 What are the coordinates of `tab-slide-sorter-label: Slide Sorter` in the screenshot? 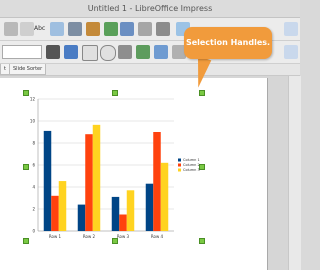 It's located at (28, 69).